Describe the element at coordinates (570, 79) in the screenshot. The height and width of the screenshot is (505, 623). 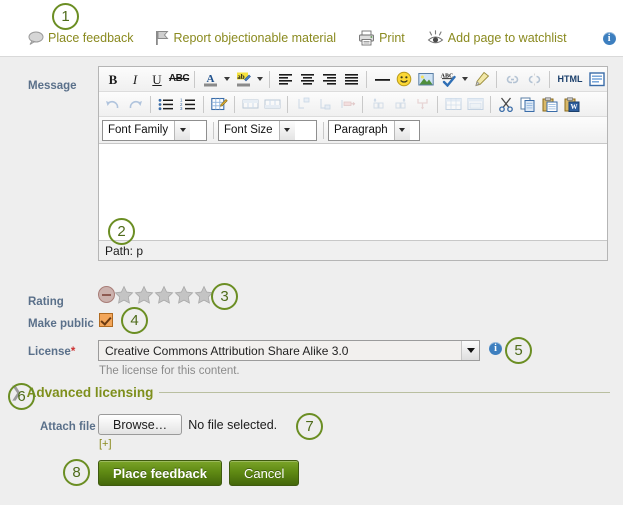
I see `html-source-icon: HTML` at that location.